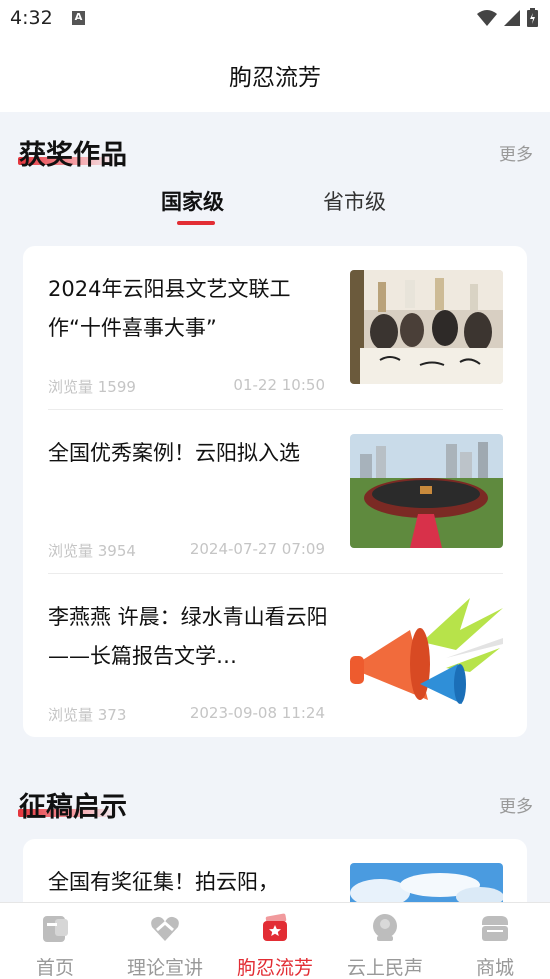 The image size is (550, 979). What do you see at coordinates (275, 805) in the screenshot?
I see `solicitation-section-header: 征稿启示 更多` at bounding box center [275, 805].